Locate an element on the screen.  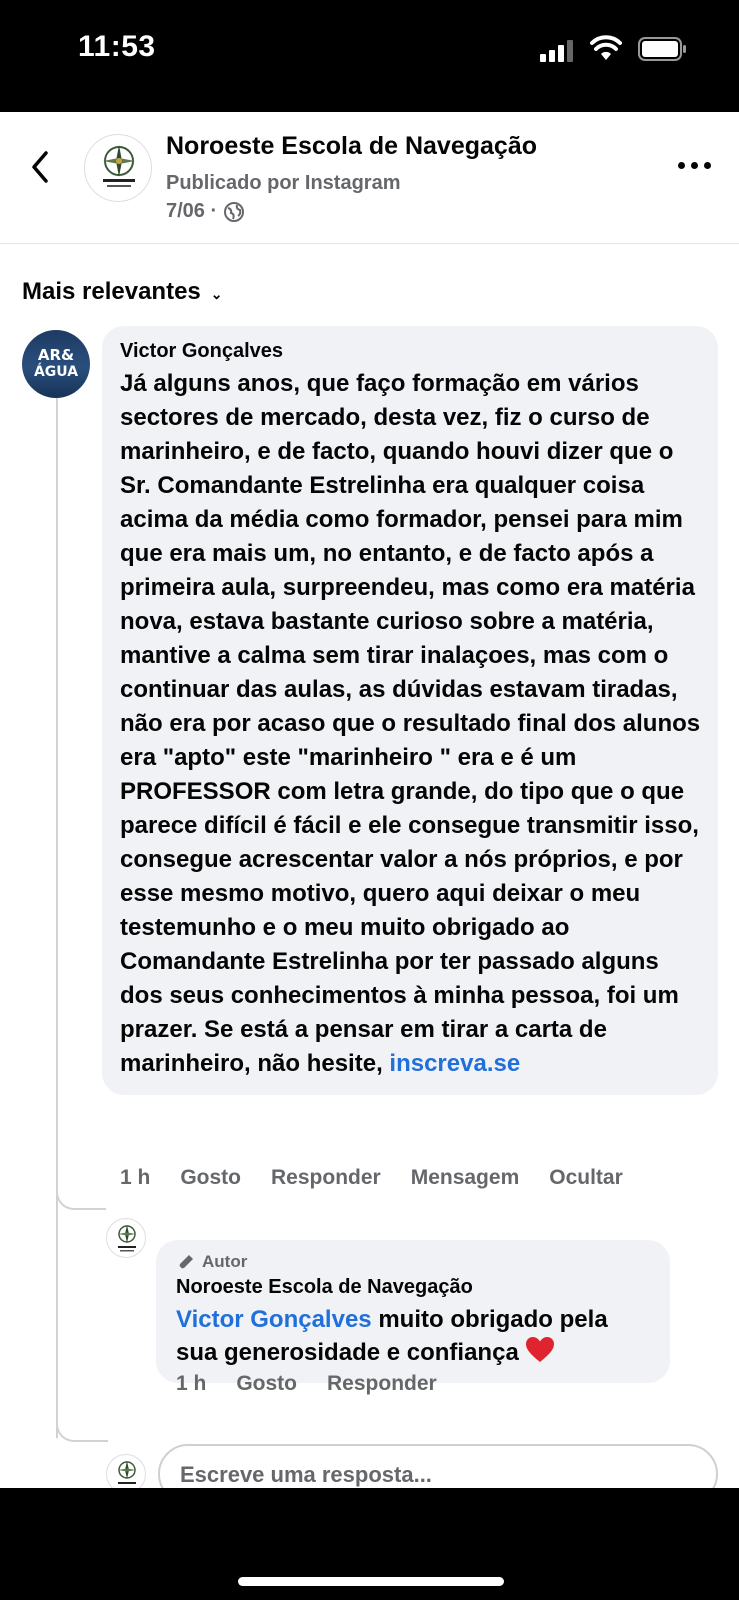
page-avatar is located at coordinates (118, 168).